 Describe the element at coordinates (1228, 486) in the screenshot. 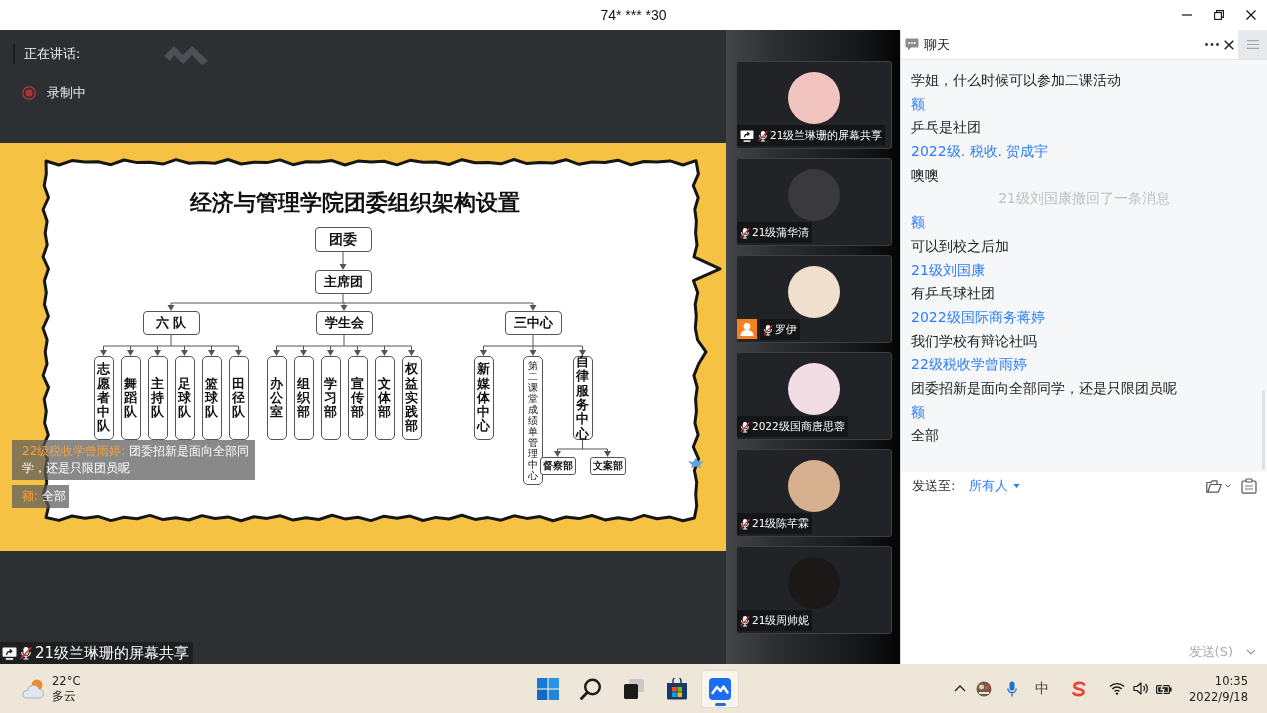

I see `chevron-down-icon` at that location.